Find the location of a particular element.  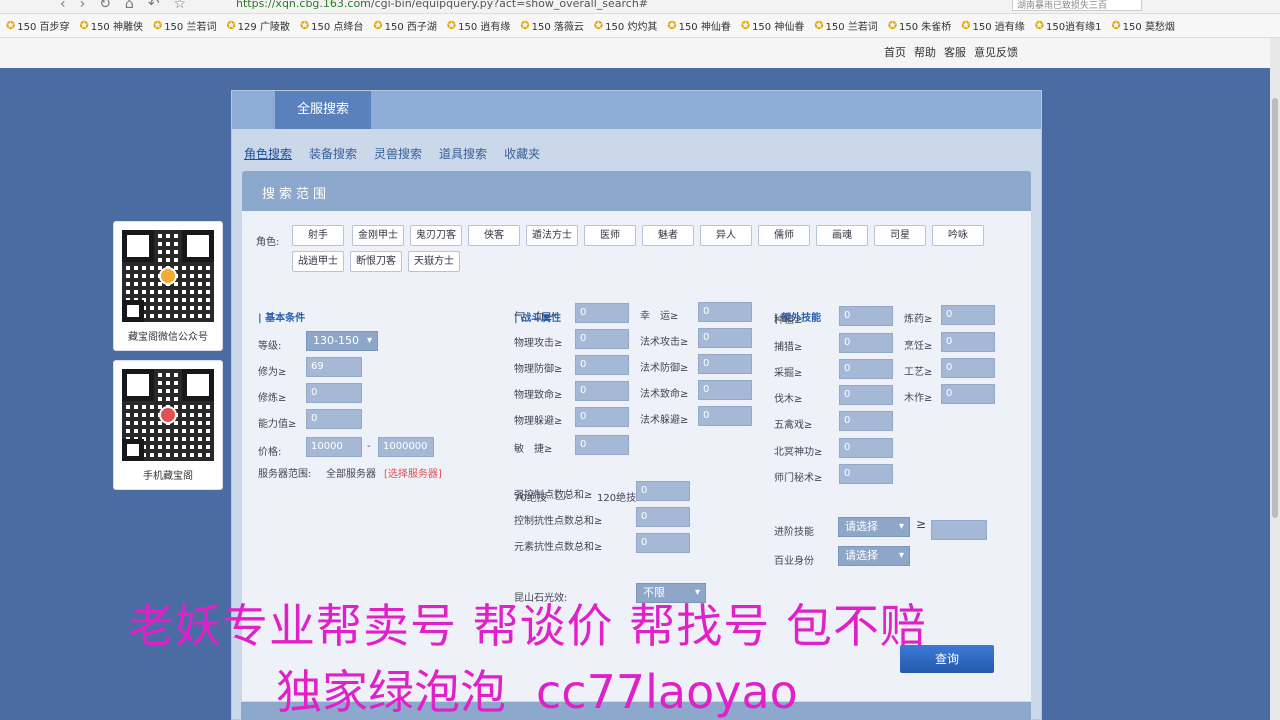

role-button: 战逍甲士 is located at coordinates (318, 261).